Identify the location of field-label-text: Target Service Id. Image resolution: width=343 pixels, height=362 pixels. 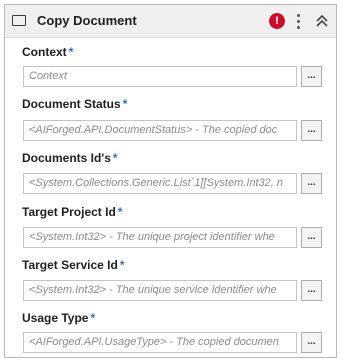
(70, 265).